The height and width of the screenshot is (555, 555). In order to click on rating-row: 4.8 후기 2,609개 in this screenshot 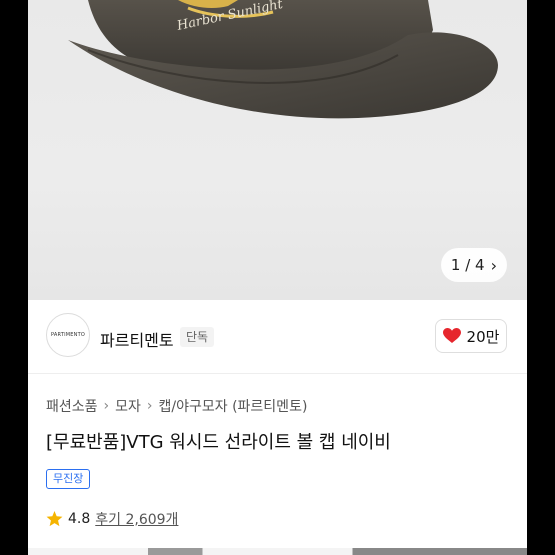, I will do `click(112, 519)`.